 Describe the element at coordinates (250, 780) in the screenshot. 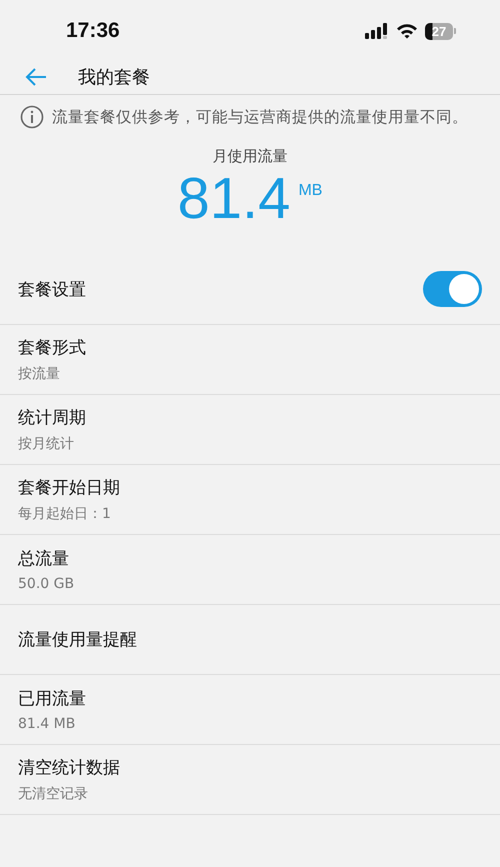

I see `settings-row: 清空统计数据 无清空记录` at that location.